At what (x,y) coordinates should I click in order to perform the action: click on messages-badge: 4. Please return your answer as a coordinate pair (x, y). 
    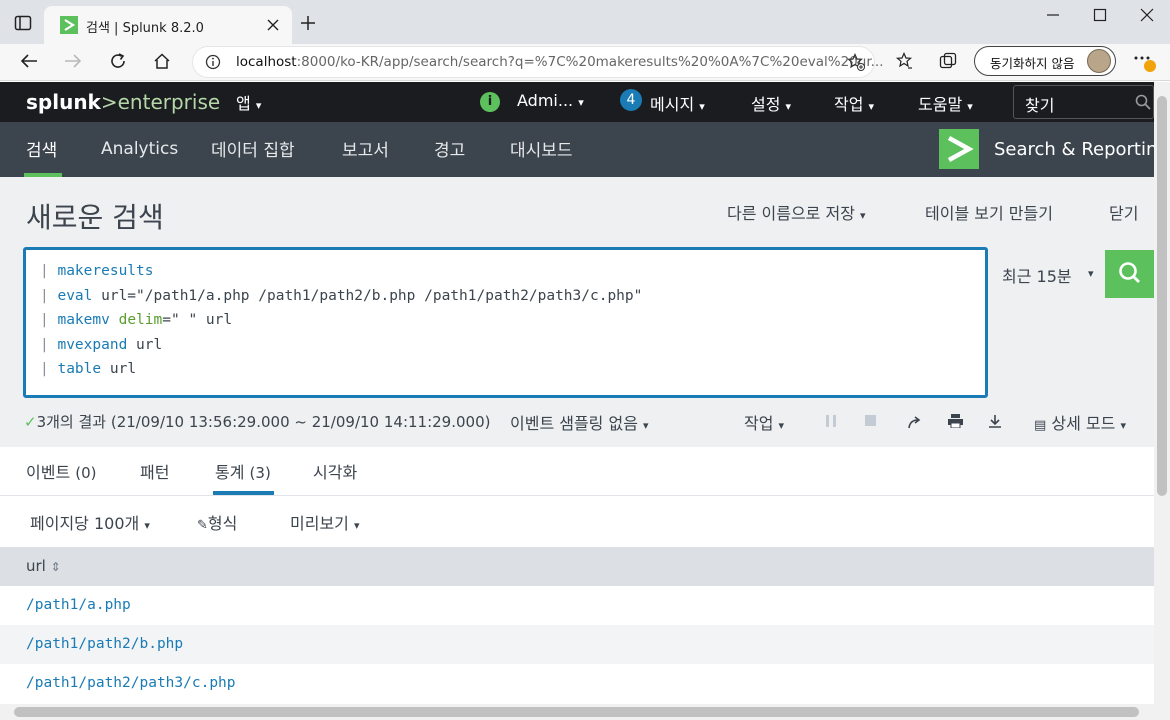
    Looking at the image, I should click on (631, 100).